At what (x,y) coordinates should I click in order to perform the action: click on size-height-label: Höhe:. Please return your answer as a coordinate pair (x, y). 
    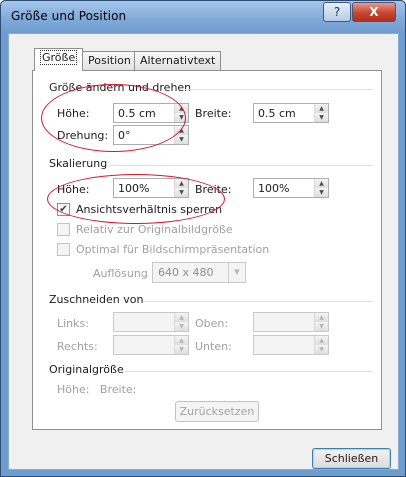
    Looking at the image, I should click on (73, 113).